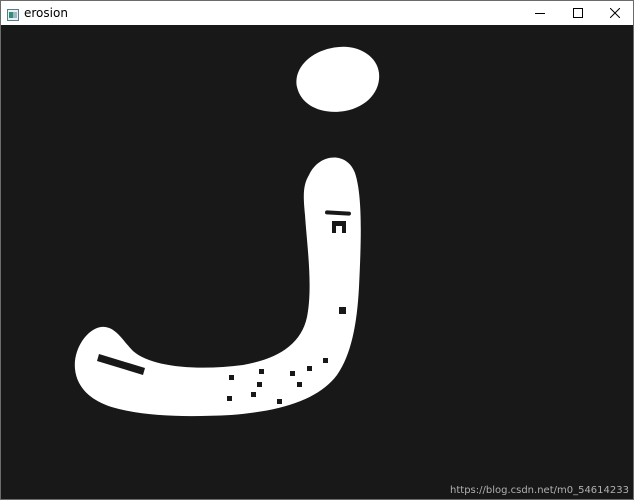 This screenshot has width=634, height=500. I want to click on glyph-dot, so click(338, 79).